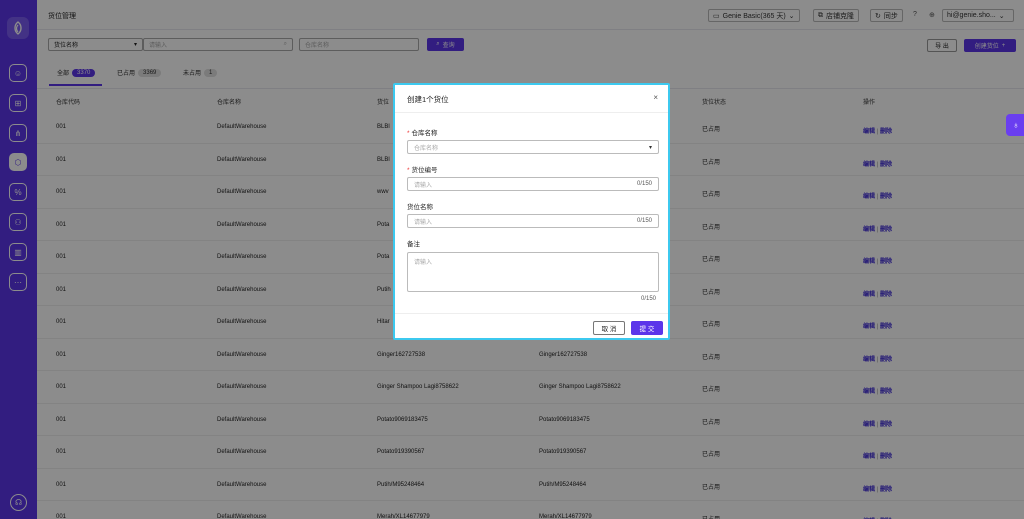  Describe the element at coordinates (426, 148) in the screenshot. I see `warehouse-placeholder: 仓库名称` at that location.